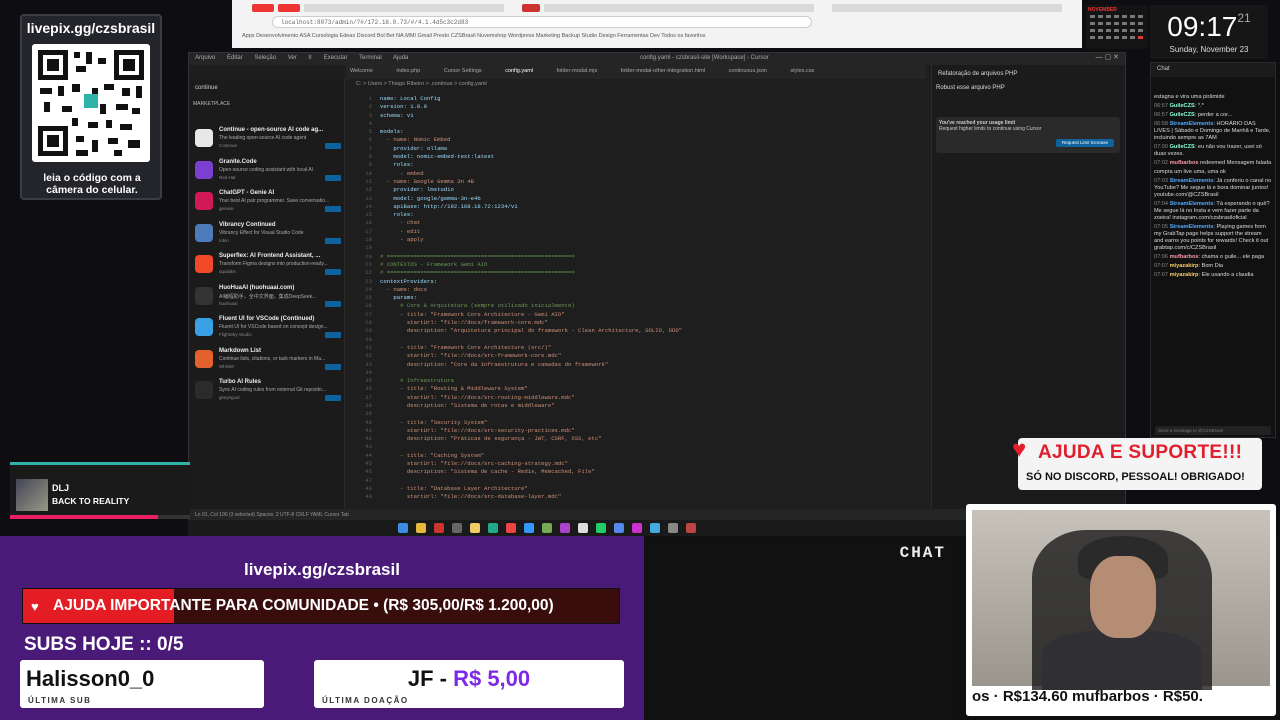 Image resolution: width=1280 pixels, height=720 pixels. What do you see at coordinates (247, 193) in the screenshot?
I see `extension-name: ChatGPT - Genie AI` at bounding box center [247, 193].